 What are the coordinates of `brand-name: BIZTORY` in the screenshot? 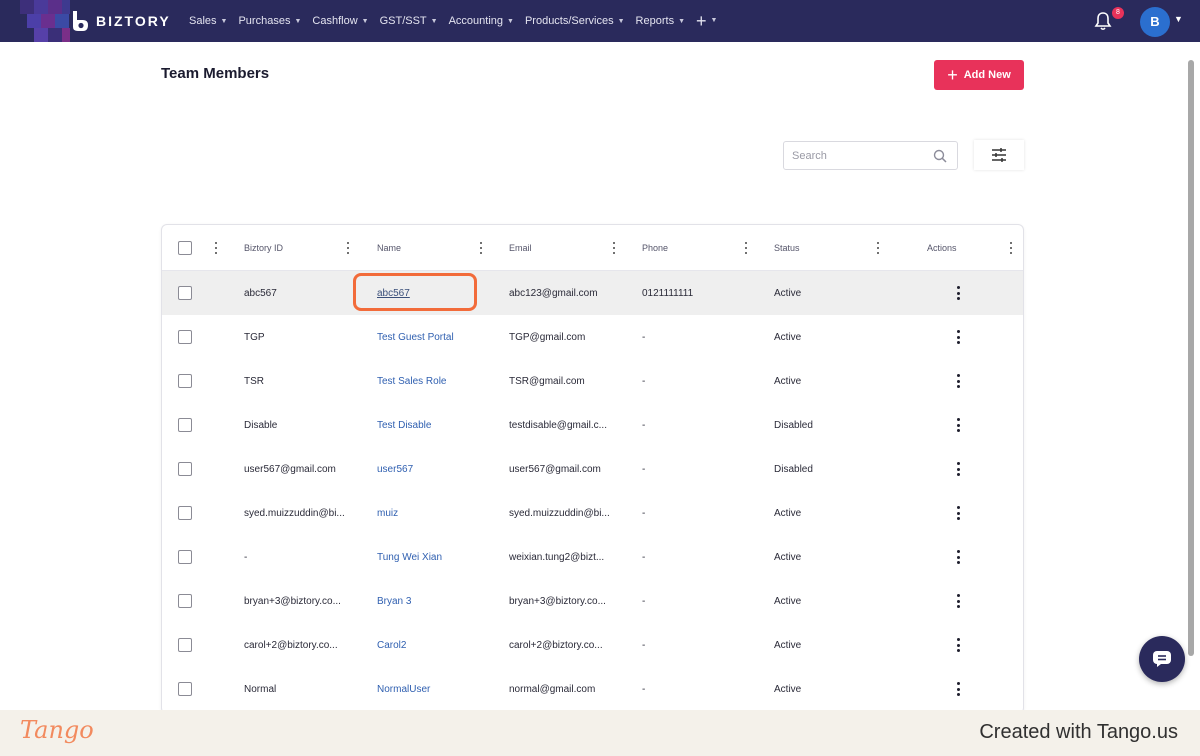 It's located at (133, 21).